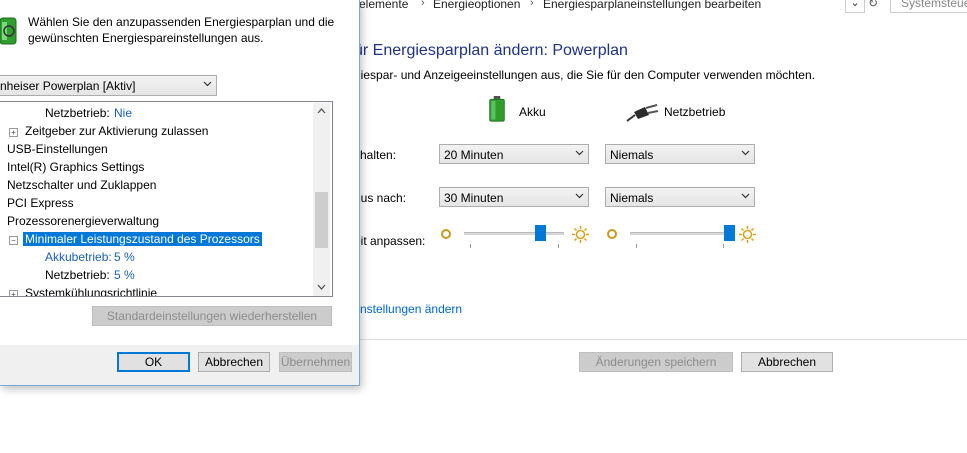  Describe the element at coordinates (8, 31) in the screenshot. I see `power-options-icon` at that location.